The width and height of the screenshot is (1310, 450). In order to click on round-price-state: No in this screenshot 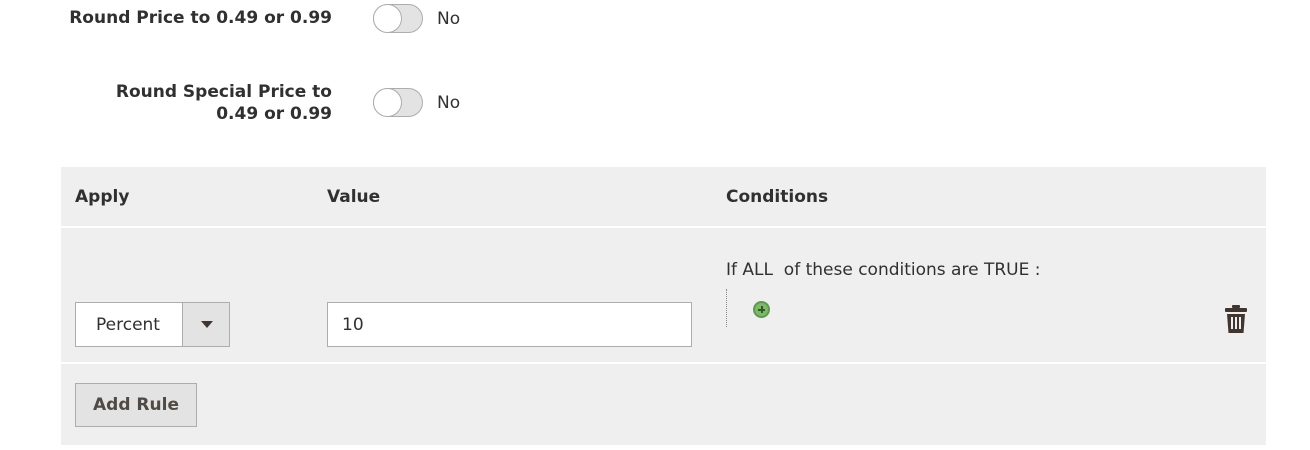, I will do `click(449, 19)`.